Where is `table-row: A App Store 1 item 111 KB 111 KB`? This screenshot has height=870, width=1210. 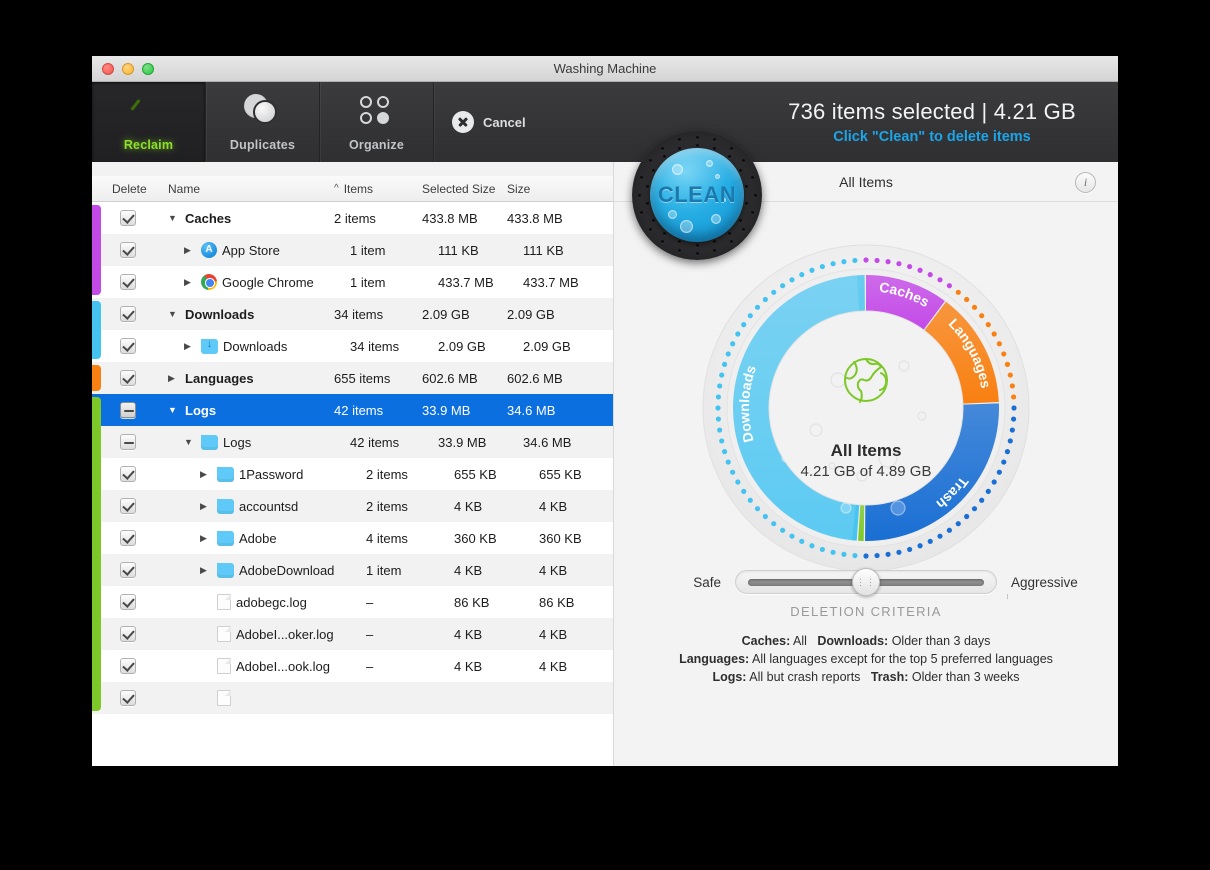
table-row: A App Store 1 item 111 KB 111 KB is located at coordinates (352, 250).